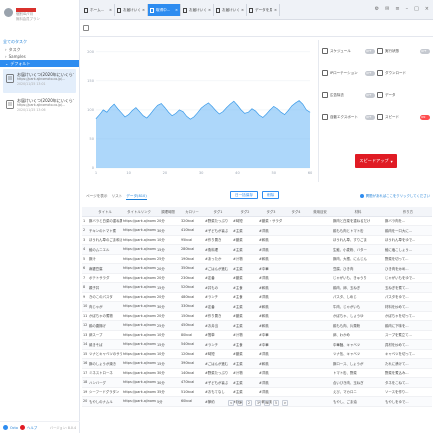 This screenshot has height=433, width=433. What do you see at coordinates (168, 212) in the screenshot?
I see `column-header: 調理時間` at bounding box center [168, 212].